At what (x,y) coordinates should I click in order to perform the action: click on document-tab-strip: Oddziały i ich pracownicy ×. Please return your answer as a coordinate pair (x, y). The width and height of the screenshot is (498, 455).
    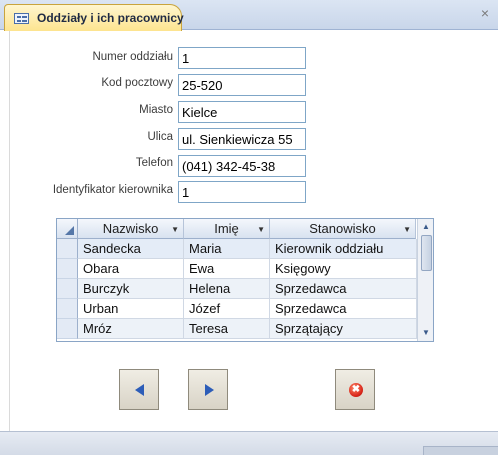
    Looking at the image, I should click on (249, 15).